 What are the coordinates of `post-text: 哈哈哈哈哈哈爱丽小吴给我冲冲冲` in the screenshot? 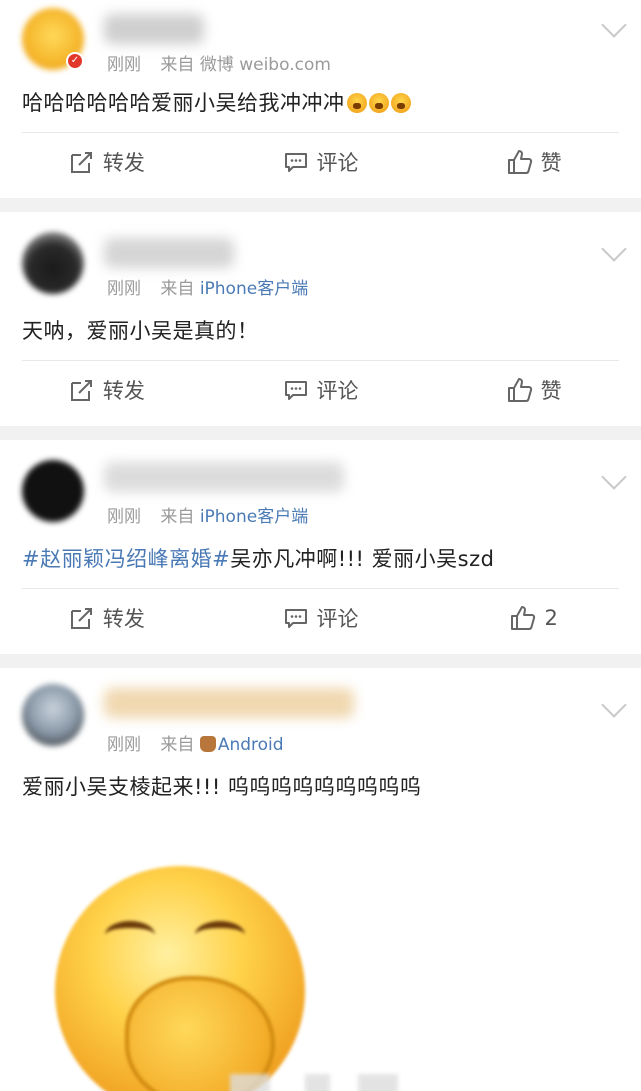 It's located at (320, 103).